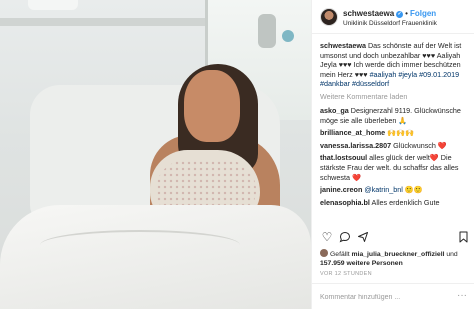  Describe the element at coordinates (343, 157) in the screenshot. I see `comment-username: that.lostsouul` at that location.